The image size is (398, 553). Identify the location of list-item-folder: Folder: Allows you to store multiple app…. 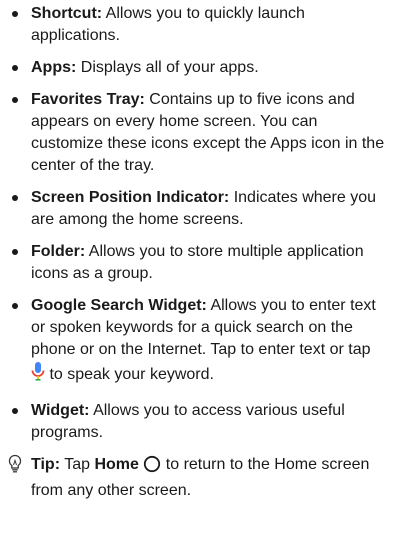
(197, 263).